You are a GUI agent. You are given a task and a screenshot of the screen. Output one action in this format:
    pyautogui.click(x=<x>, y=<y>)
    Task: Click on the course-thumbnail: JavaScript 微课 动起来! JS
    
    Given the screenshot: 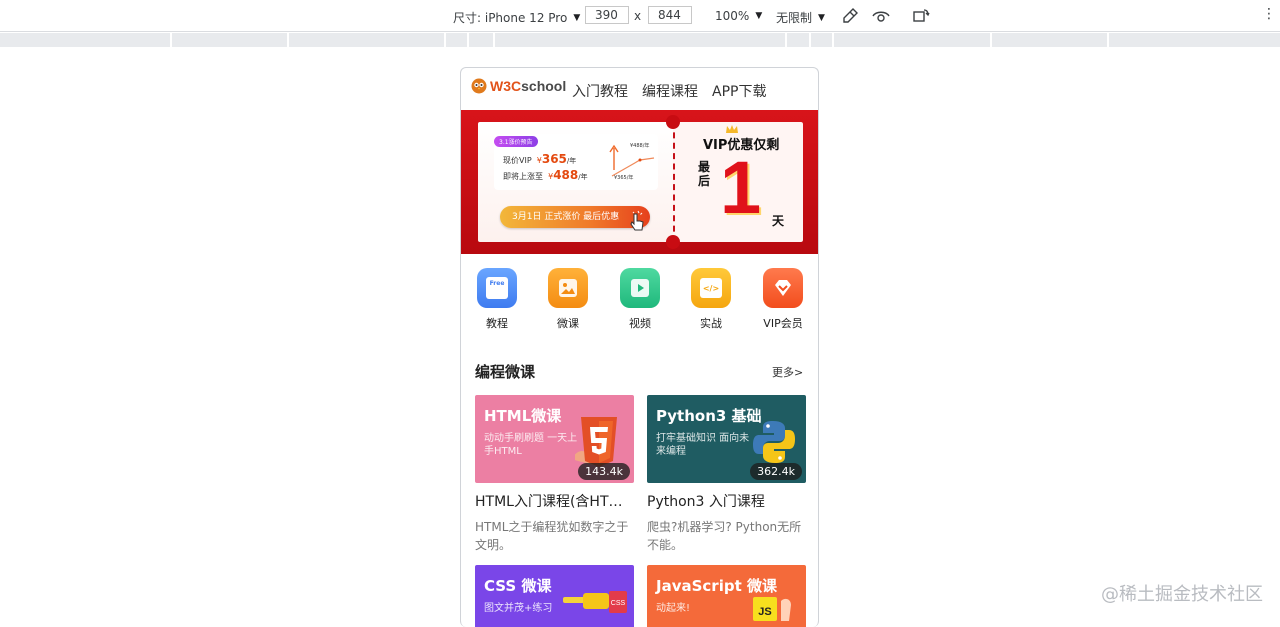 What is the action you would take?
    pyautogui.click(x=726, y=596)
    